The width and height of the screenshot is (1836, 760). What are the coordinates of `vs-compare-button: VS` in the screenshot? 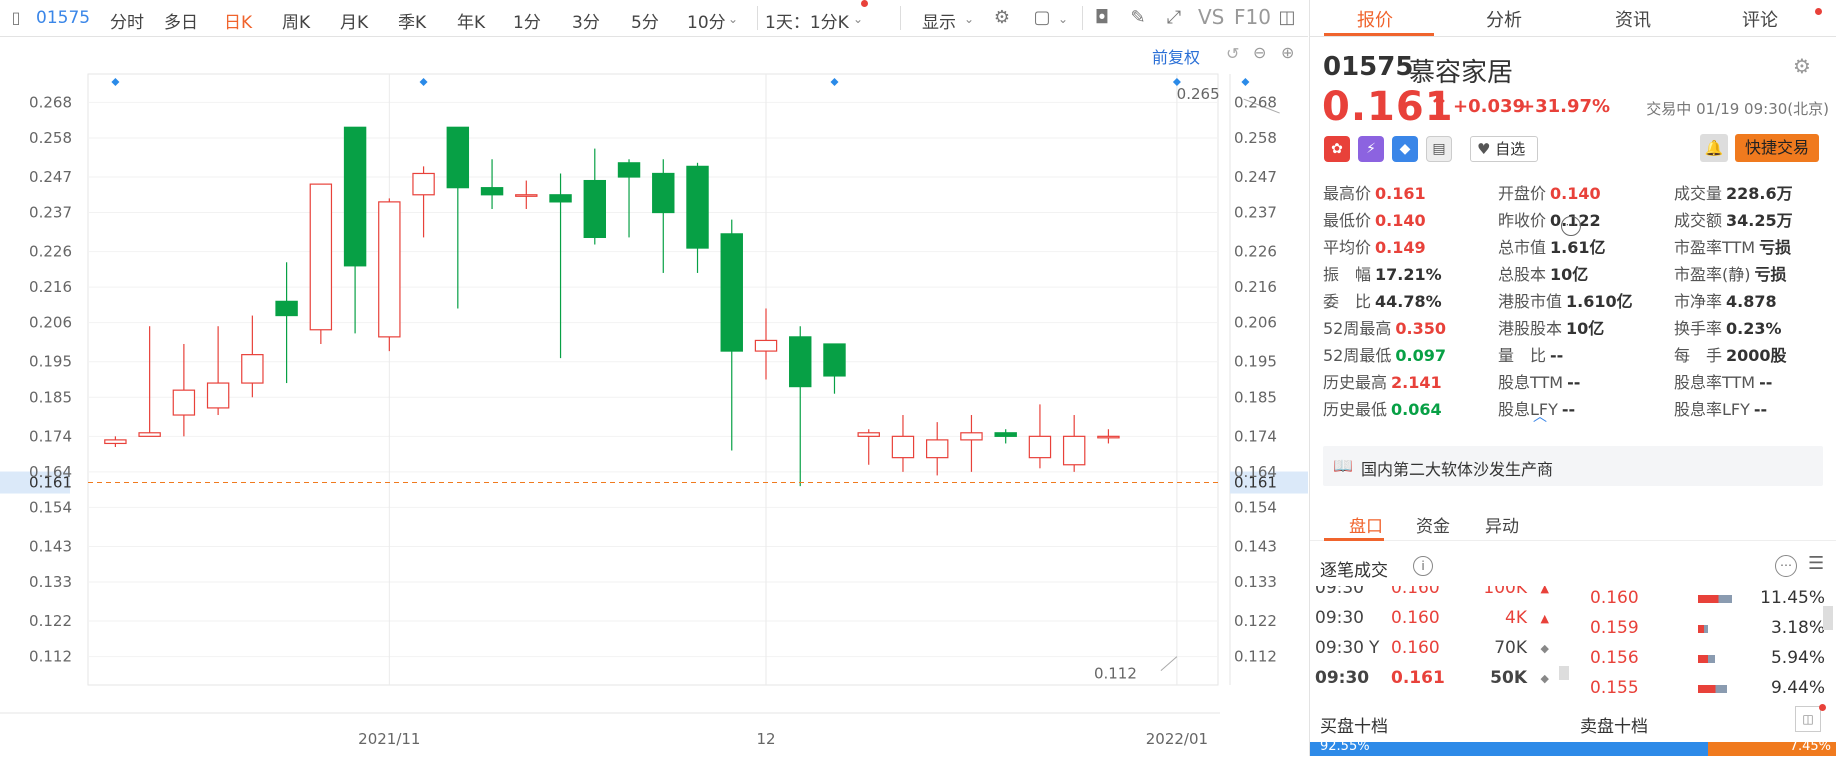 It's located at (1211, 17).